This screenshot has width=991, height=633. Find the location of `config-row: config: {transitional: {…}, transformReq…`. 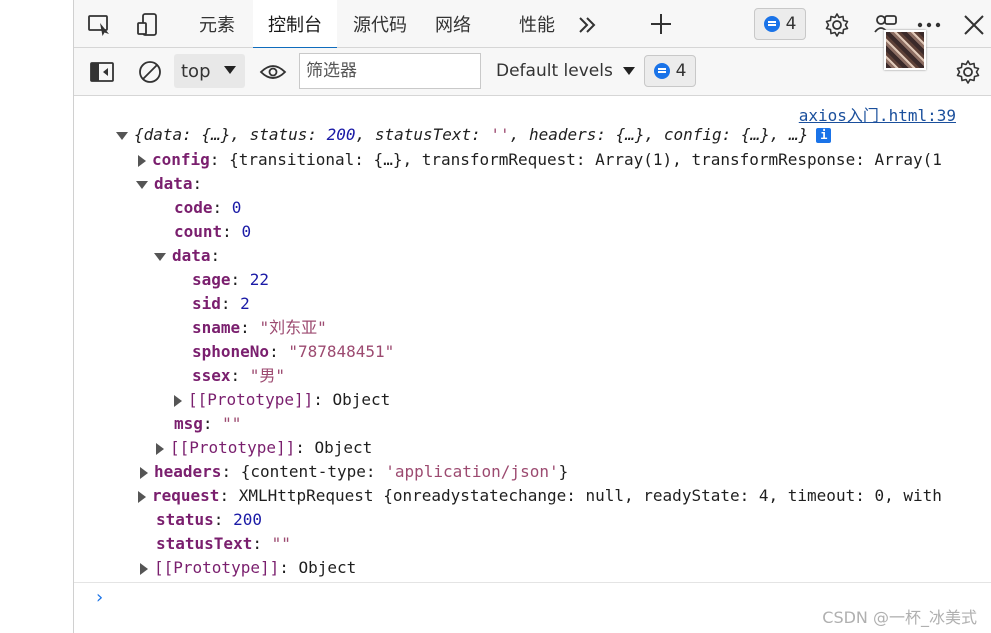

config-row: config: {transitional: {…}, transformReq… is located at coordinates (553, 160).